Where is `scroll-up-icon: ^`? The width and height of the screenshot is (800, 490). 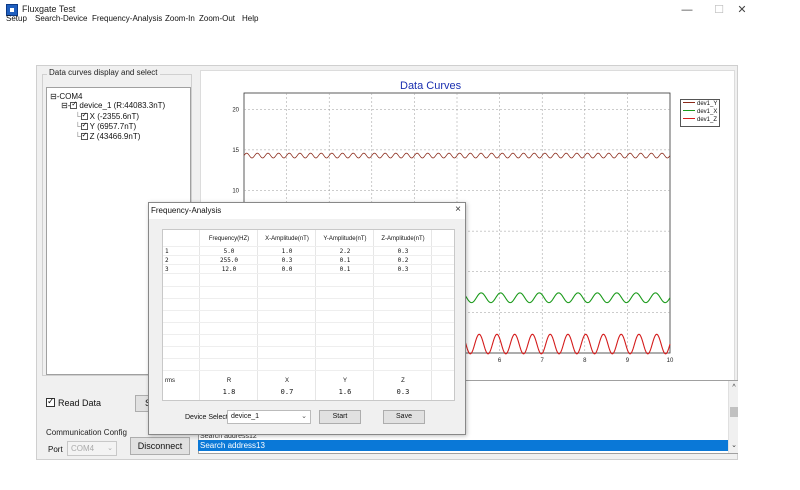 scroll-up-icon: ^ is located at coordinates (734, 388).